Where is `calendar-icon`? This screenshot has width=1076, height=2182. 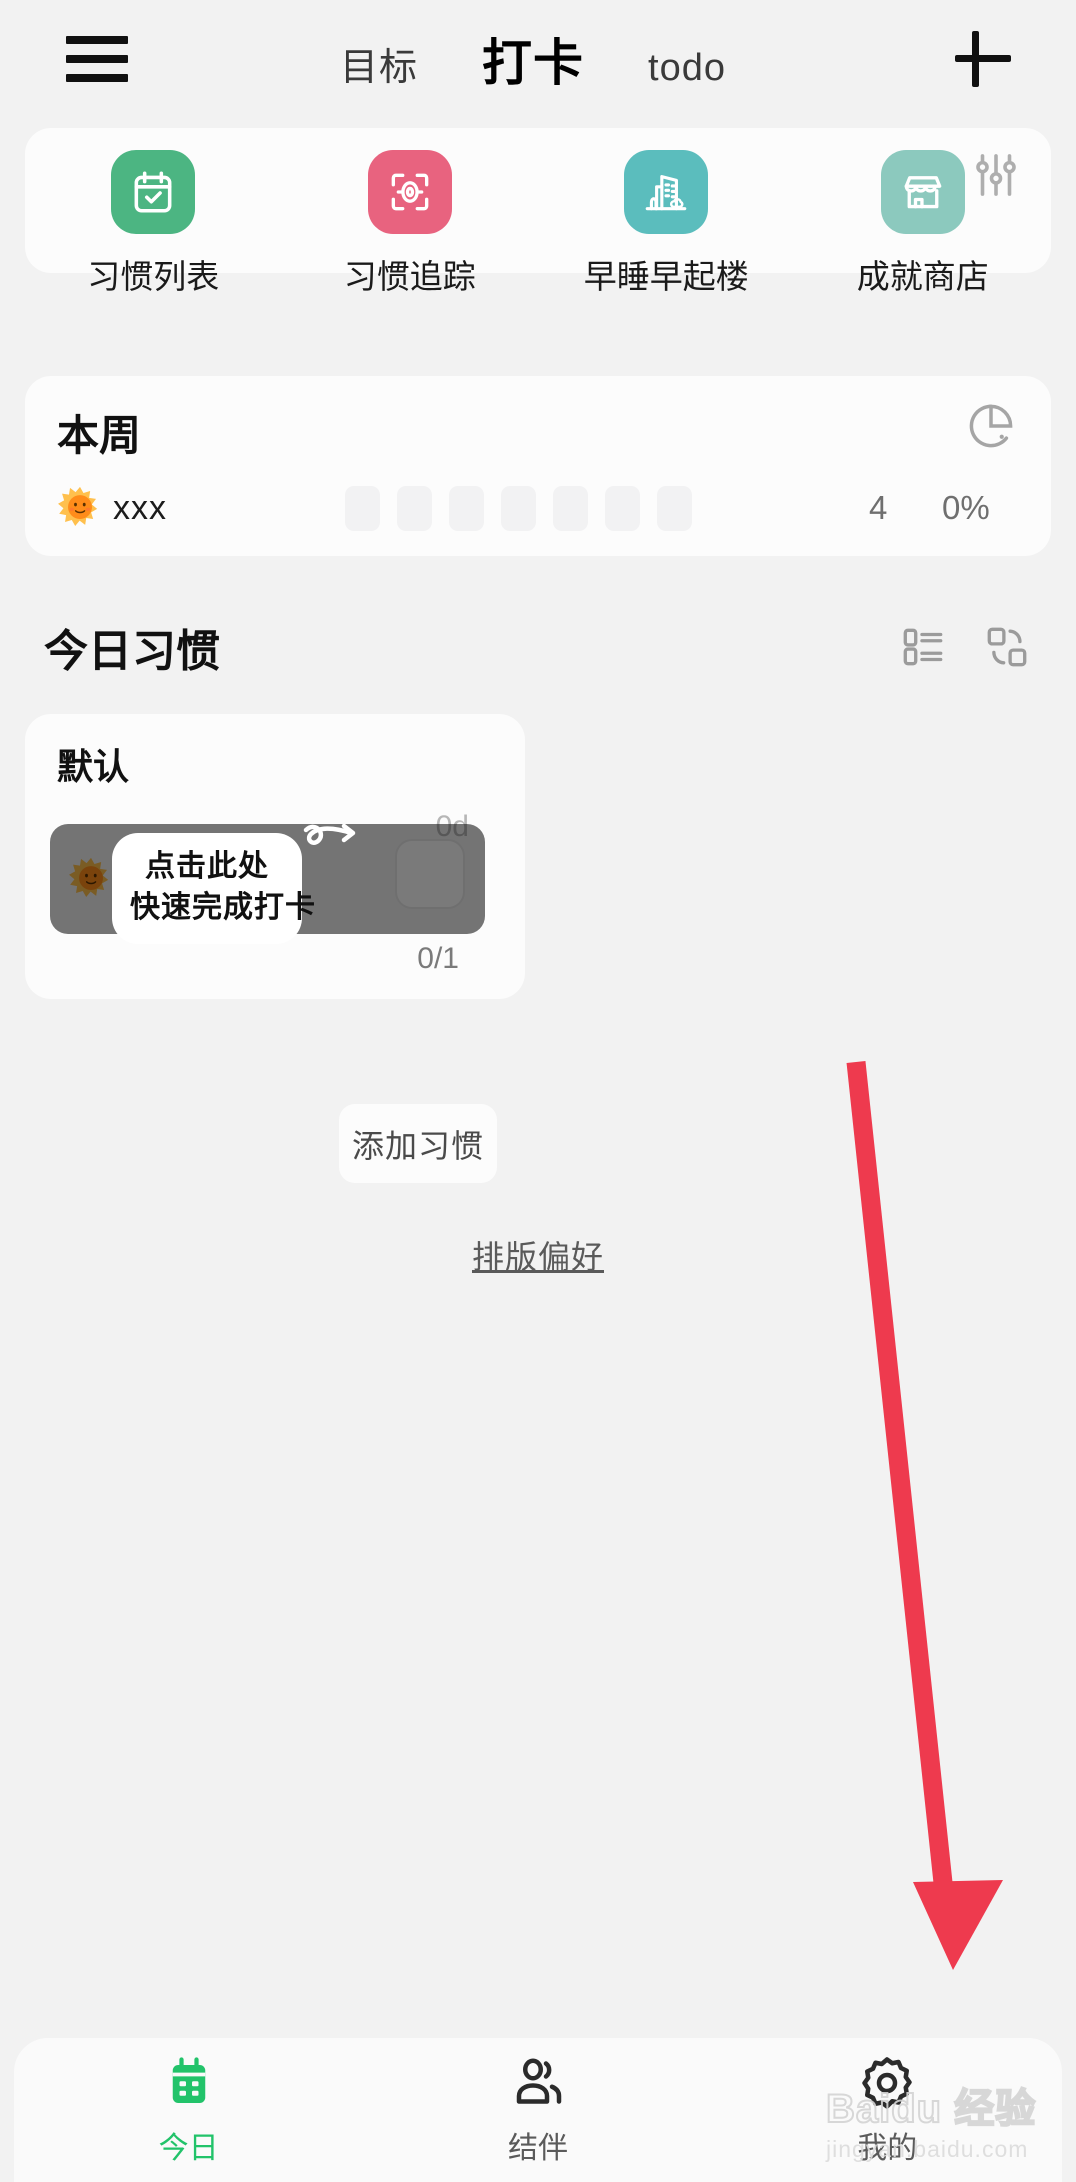 calendar-icon is located at coordinates (188, 2080).